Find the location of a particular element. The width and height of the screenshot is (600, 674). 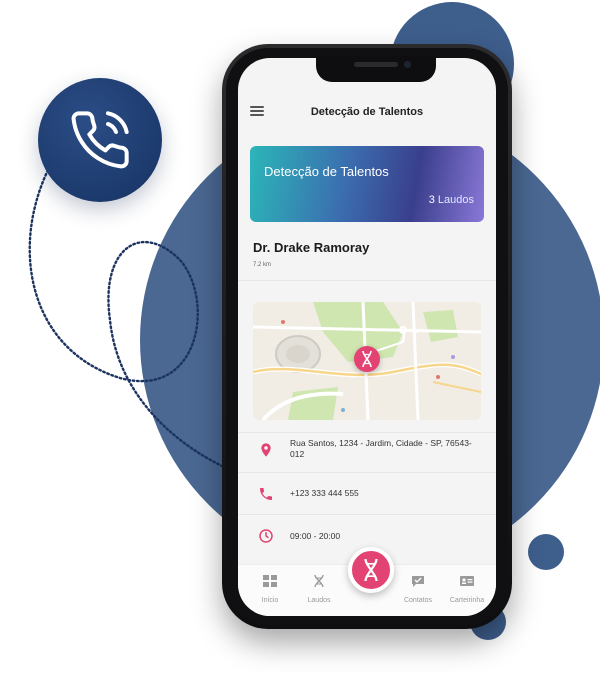

phone-icon is located at coordinates (266, 494).